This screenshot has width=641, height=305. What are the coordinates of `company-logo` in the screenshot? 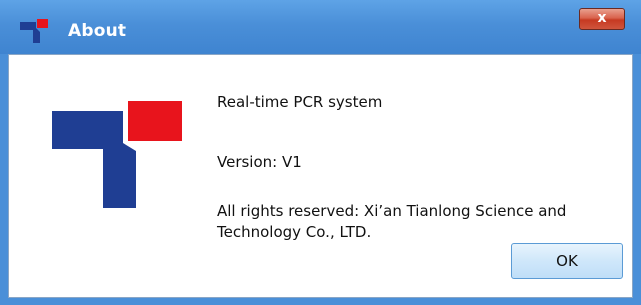 It's located at (117, 154).